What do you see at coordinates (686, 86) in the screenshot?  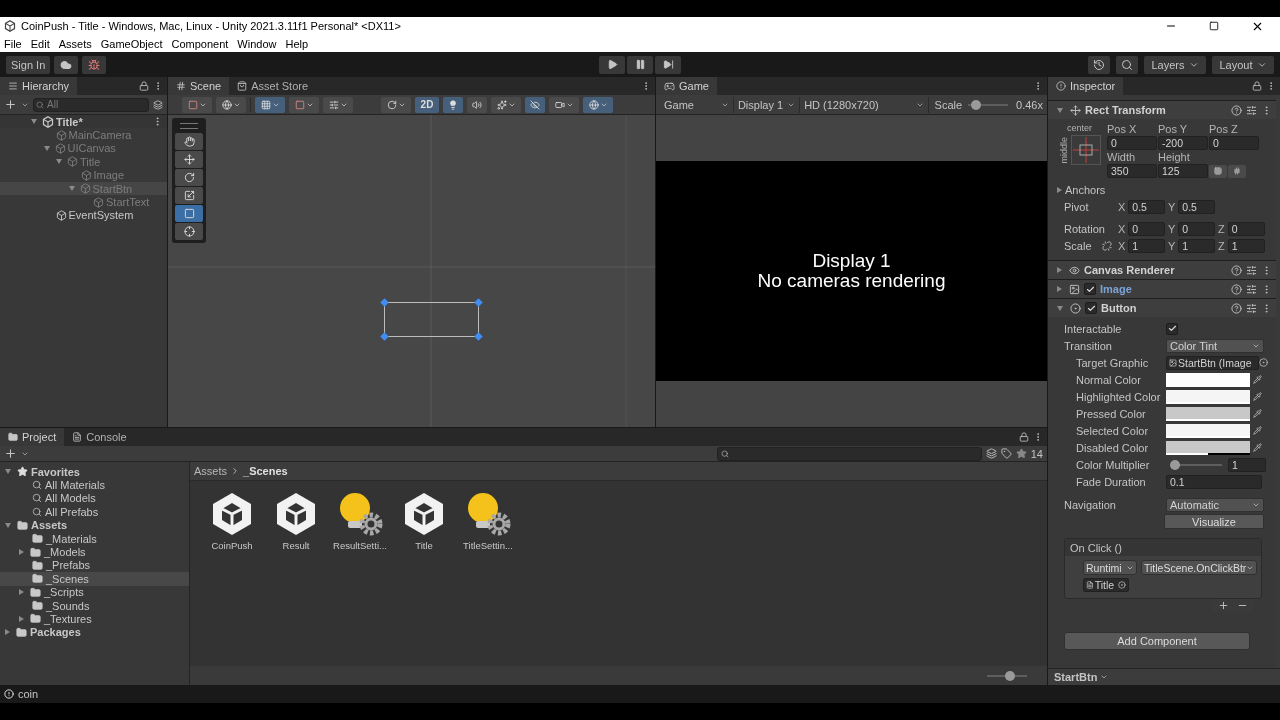 I see `game-tab: Game` at bounding box center [686, 86].